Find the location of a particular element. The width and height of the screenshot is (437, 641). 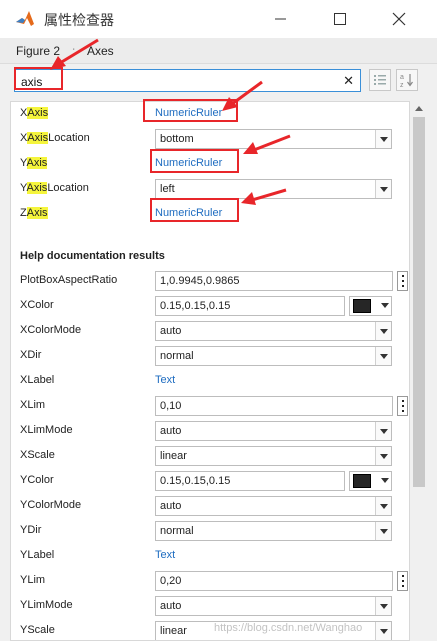

property-name: ZAxis is located at coordinates (34, 213).